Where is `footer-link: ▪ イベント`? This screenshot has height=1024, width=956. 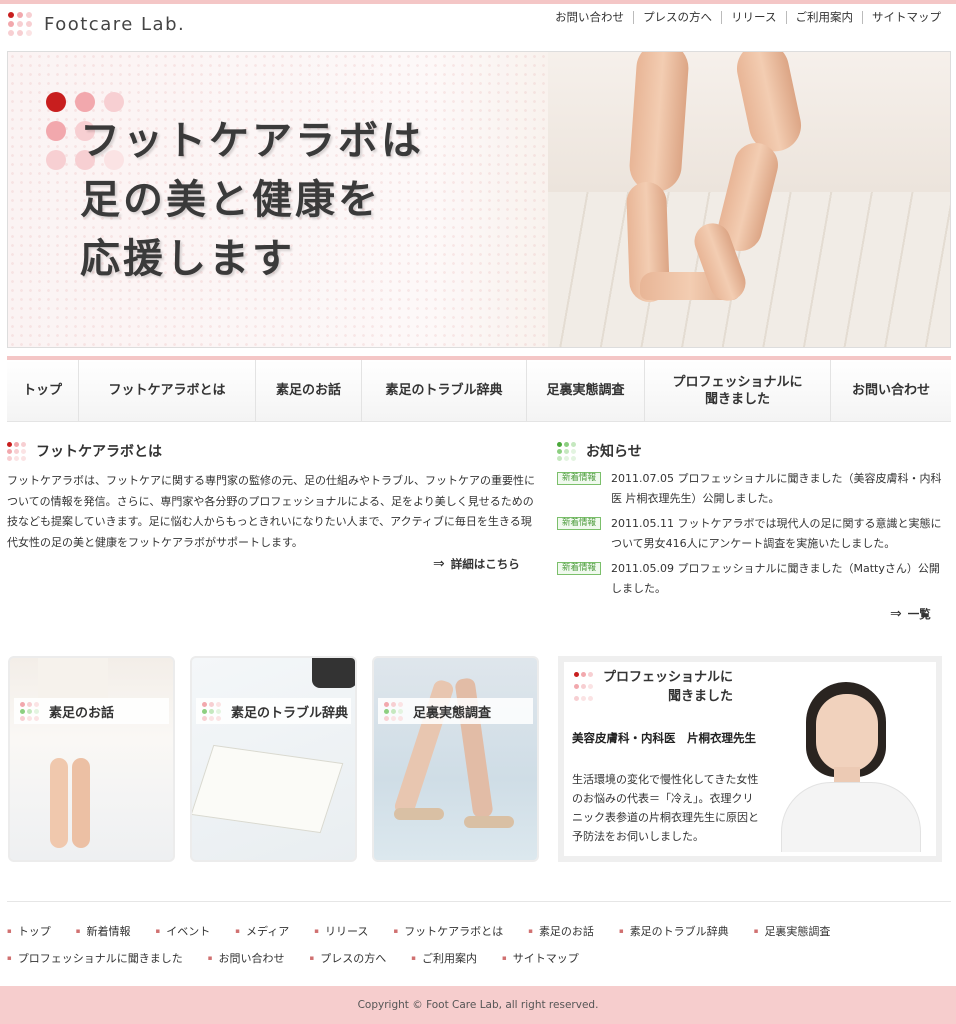
footer-link: ▪ イベント is located at coordinates (183, 931).